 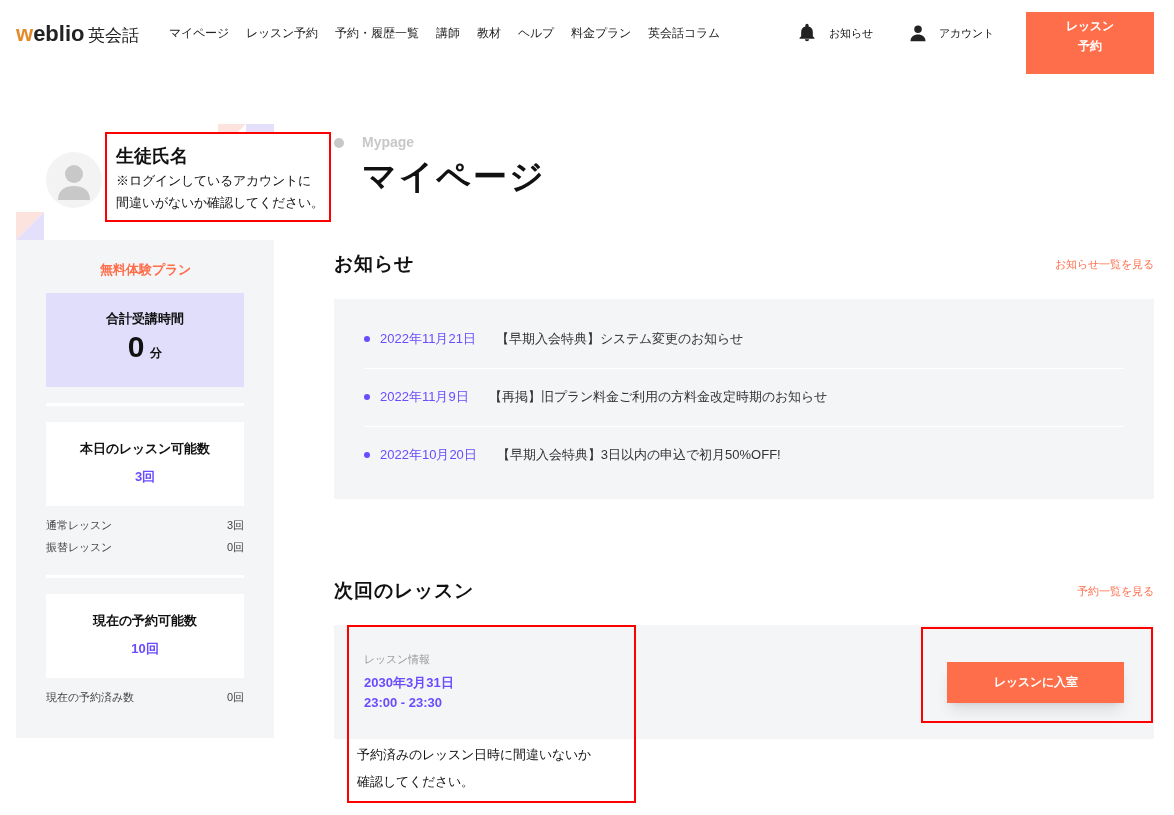 What do you see at coordinates (448, 33) in the screenshot?
I see `nav-link: 講師` at bounding box center [448, 33].